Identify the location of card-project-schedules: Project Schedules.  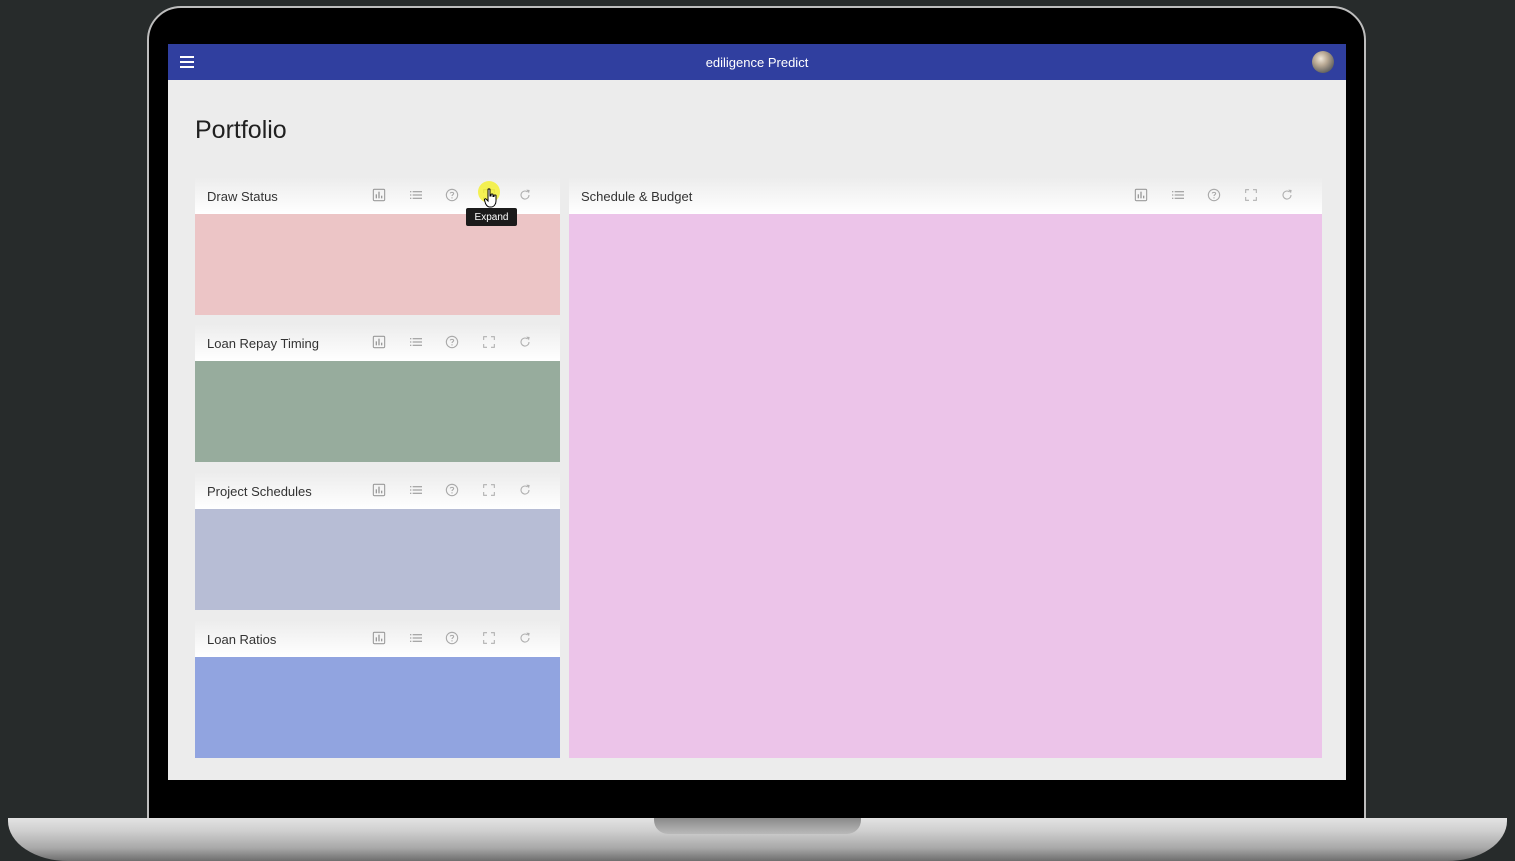
(377, 541).